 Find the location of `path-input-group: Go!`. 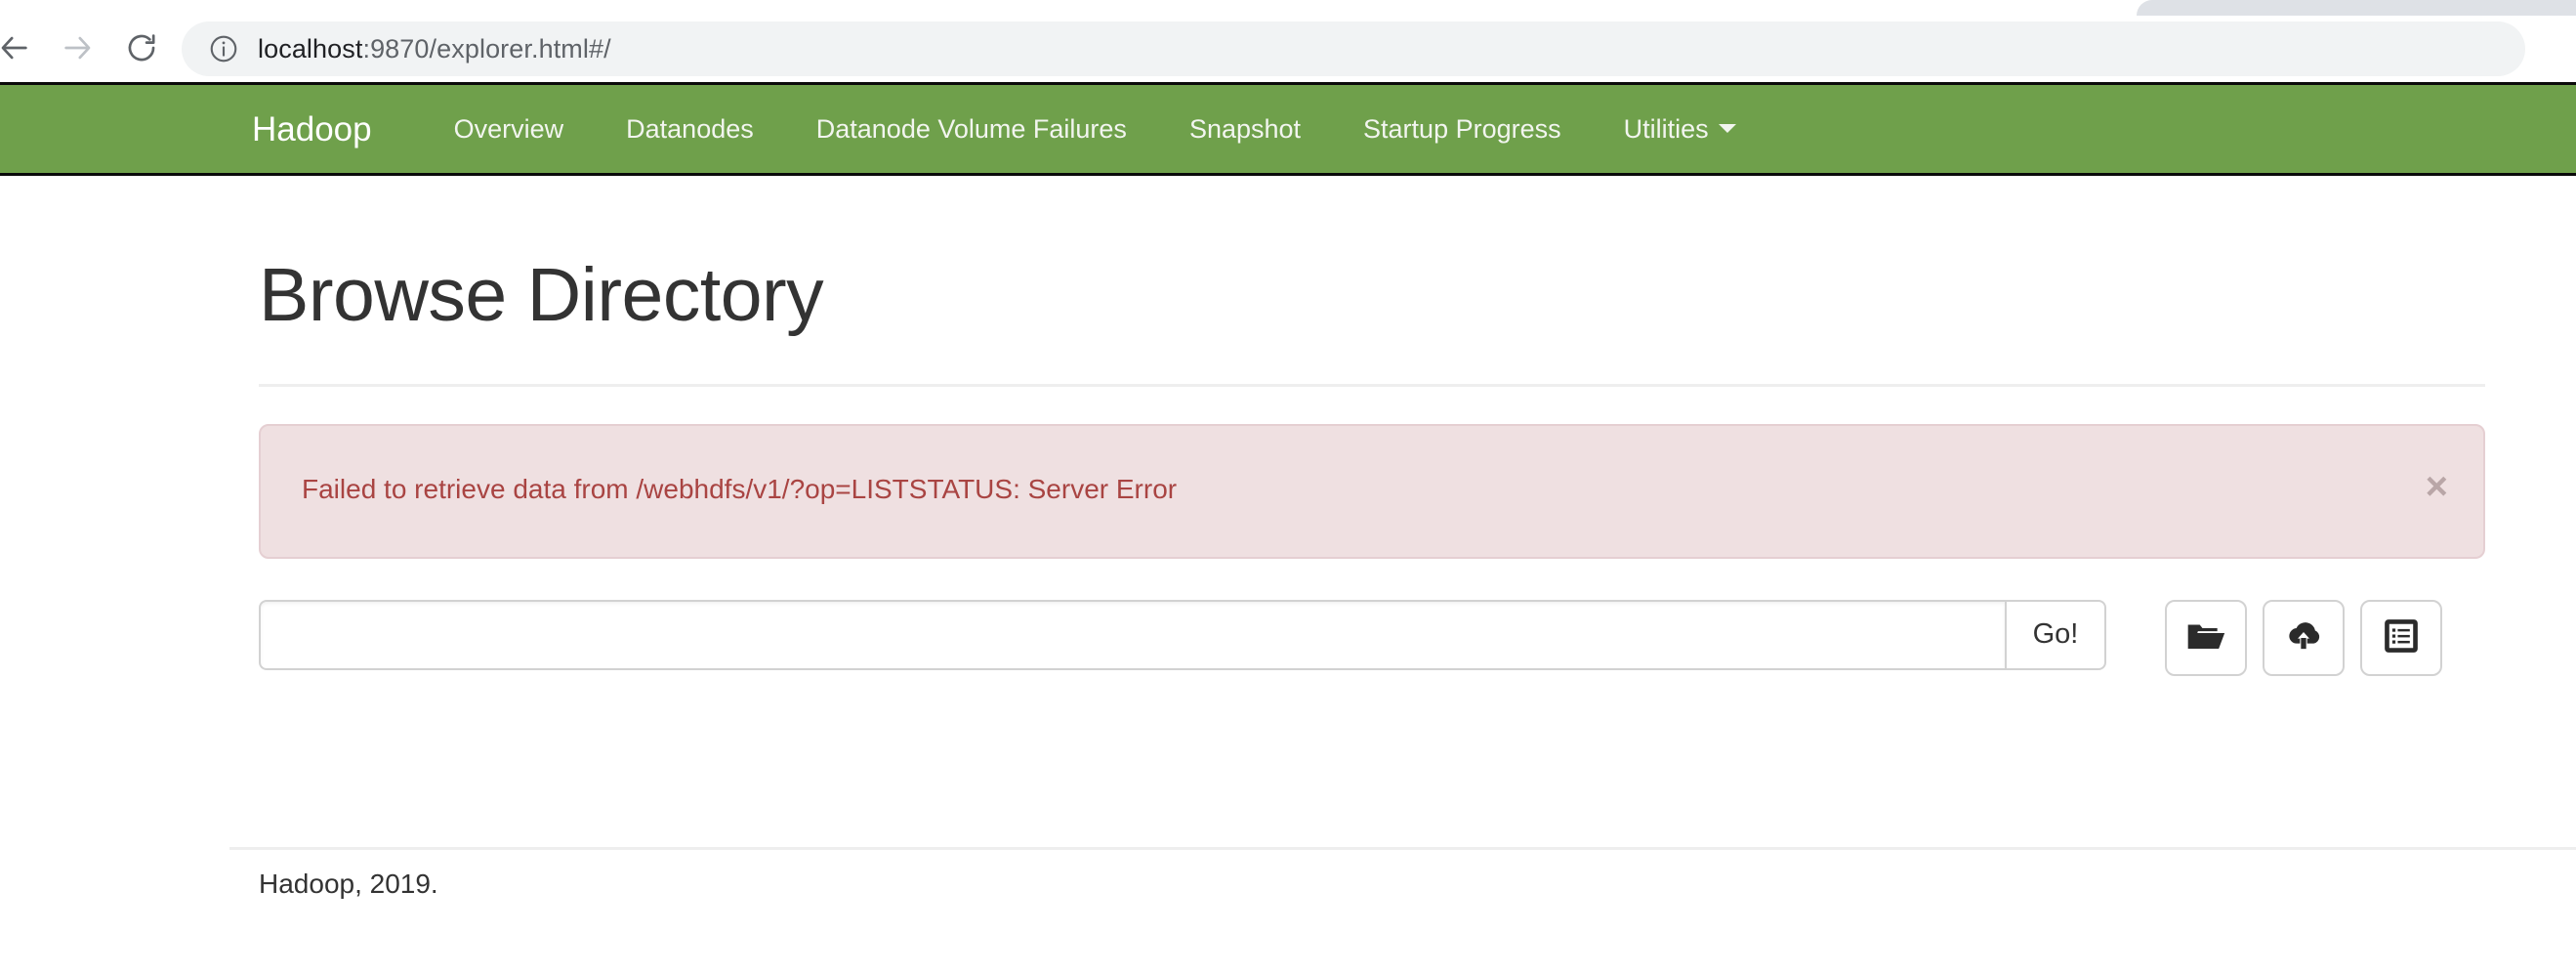

path-input-group: Go! is located at coordinates (1182, 635).